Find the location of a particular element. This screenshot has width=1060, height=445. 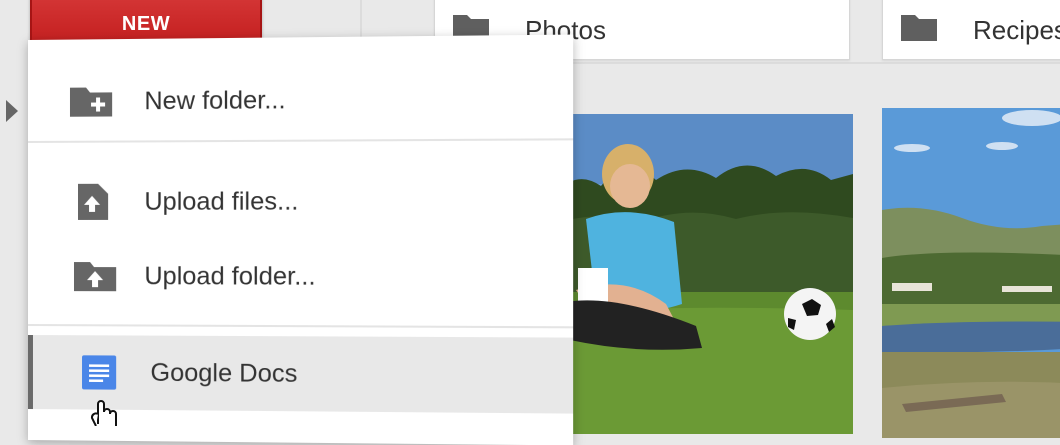

folder-plus-icon is located at coordinates (90, 102).